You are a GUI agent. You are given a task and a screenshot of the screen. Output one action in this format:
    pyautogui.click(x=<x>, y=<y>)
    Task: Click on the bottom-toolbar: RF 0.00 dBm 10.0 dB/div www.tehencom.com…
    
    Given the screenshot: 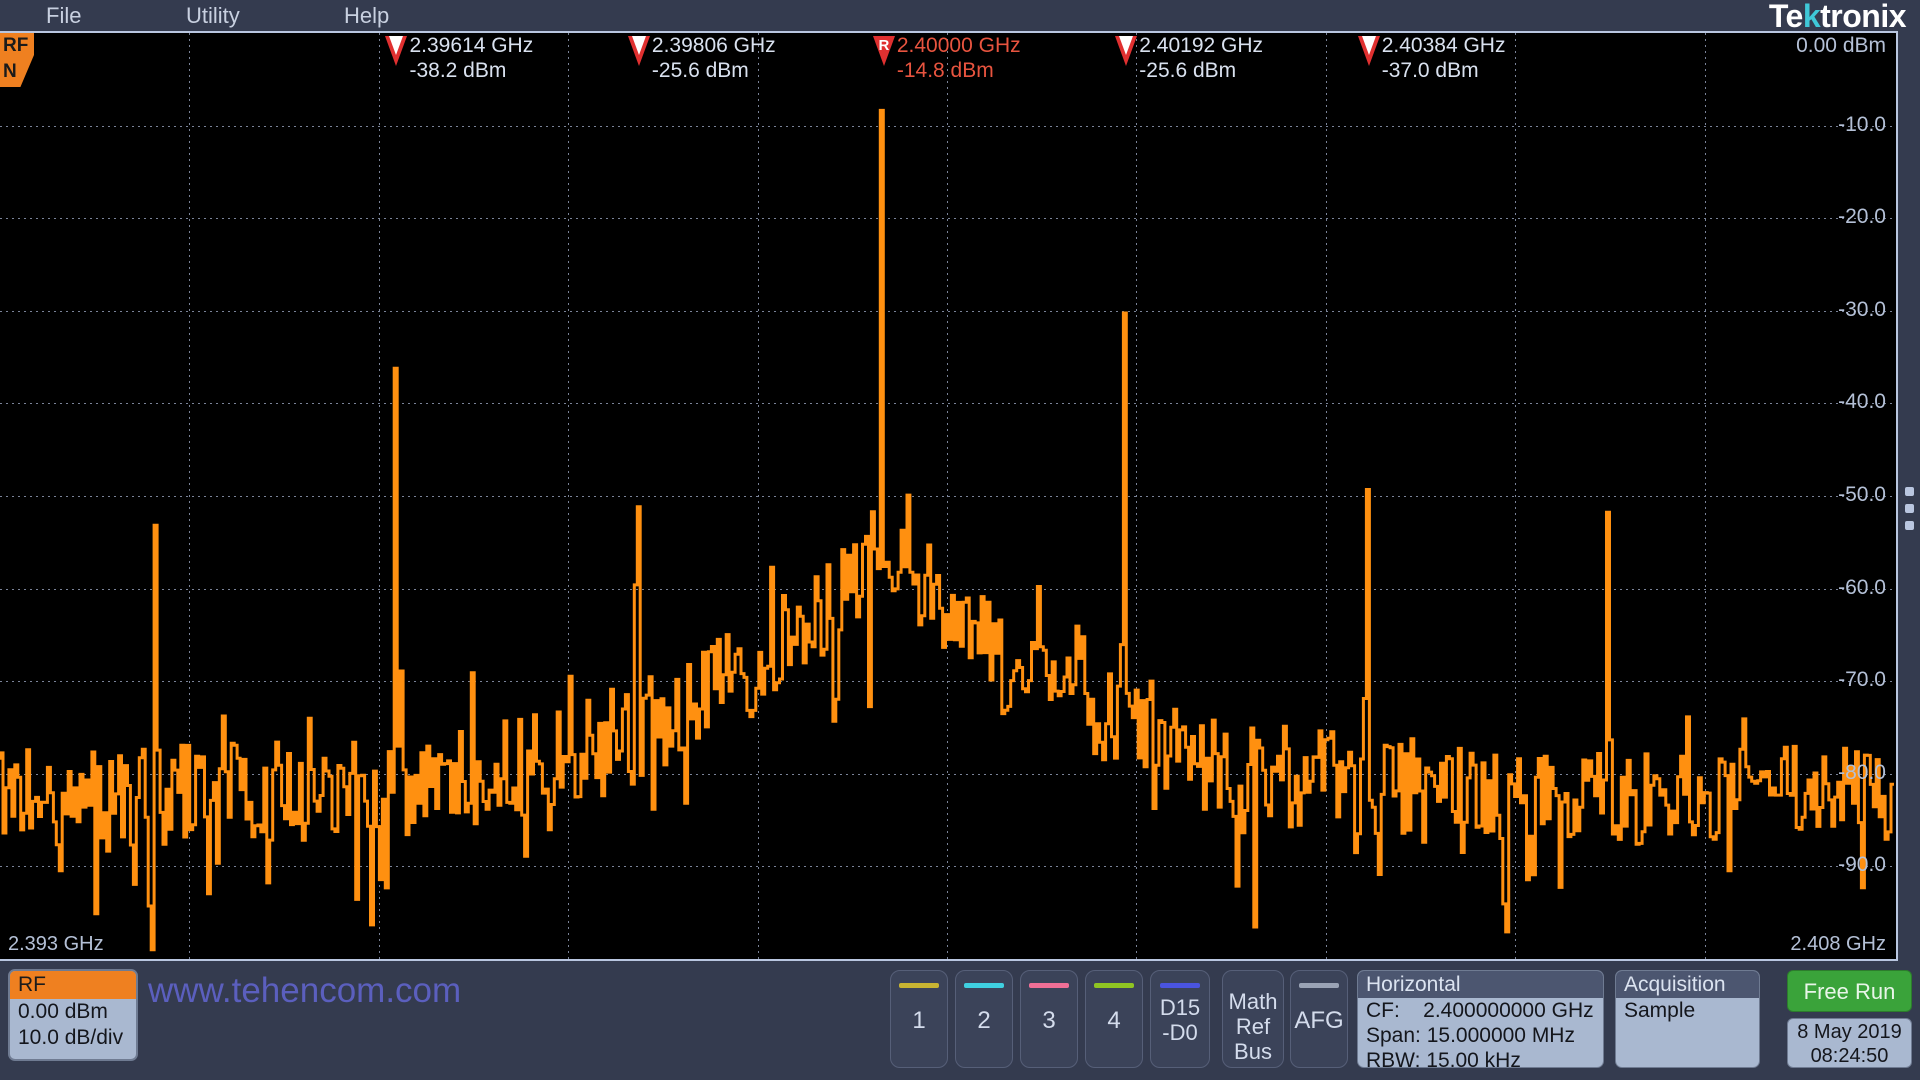 What is the action you would take?
    pyautogui.click(x=960, y=1021)
    